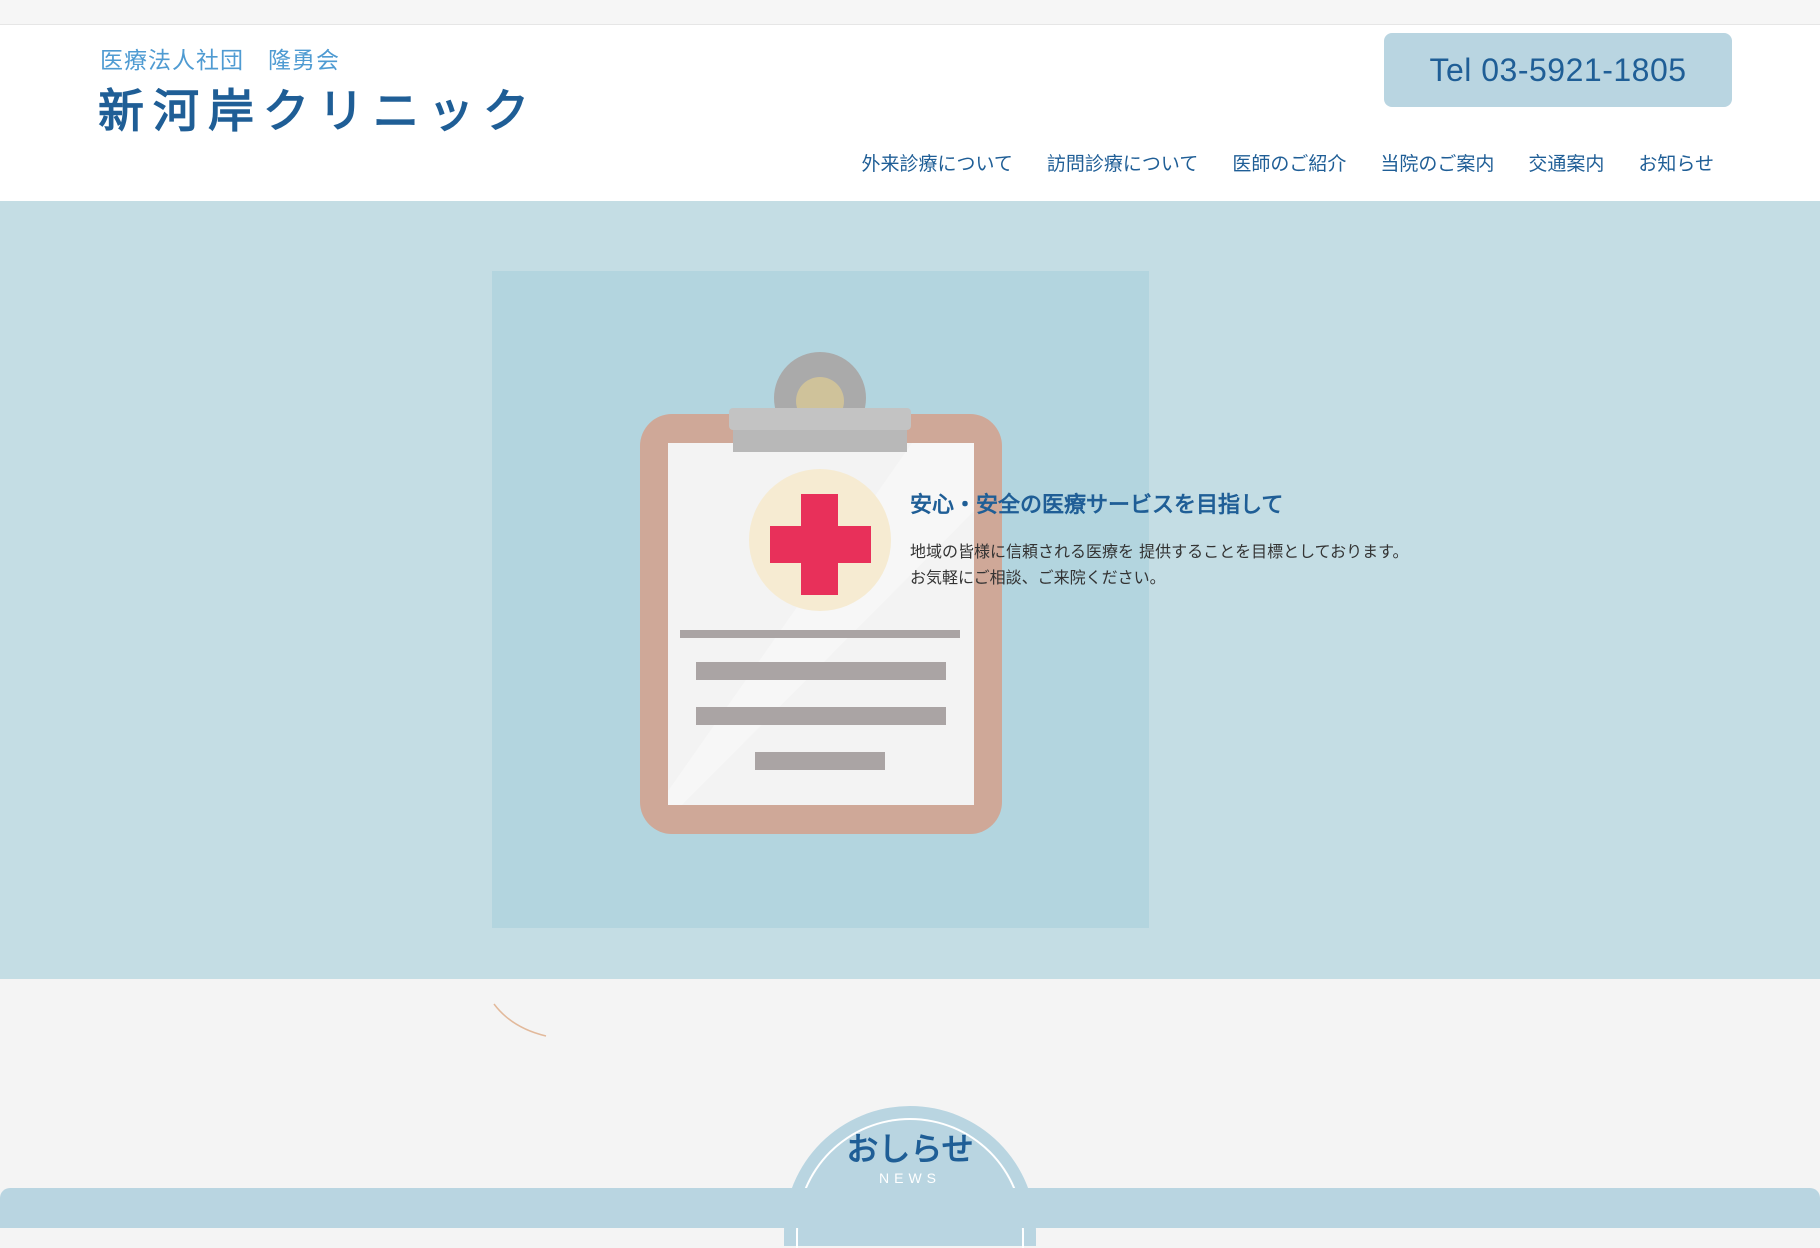 The image size is (1820, 1248). Describe the element at coordinates (910, 12) in the screenshot. I see `top-strip` at that location.